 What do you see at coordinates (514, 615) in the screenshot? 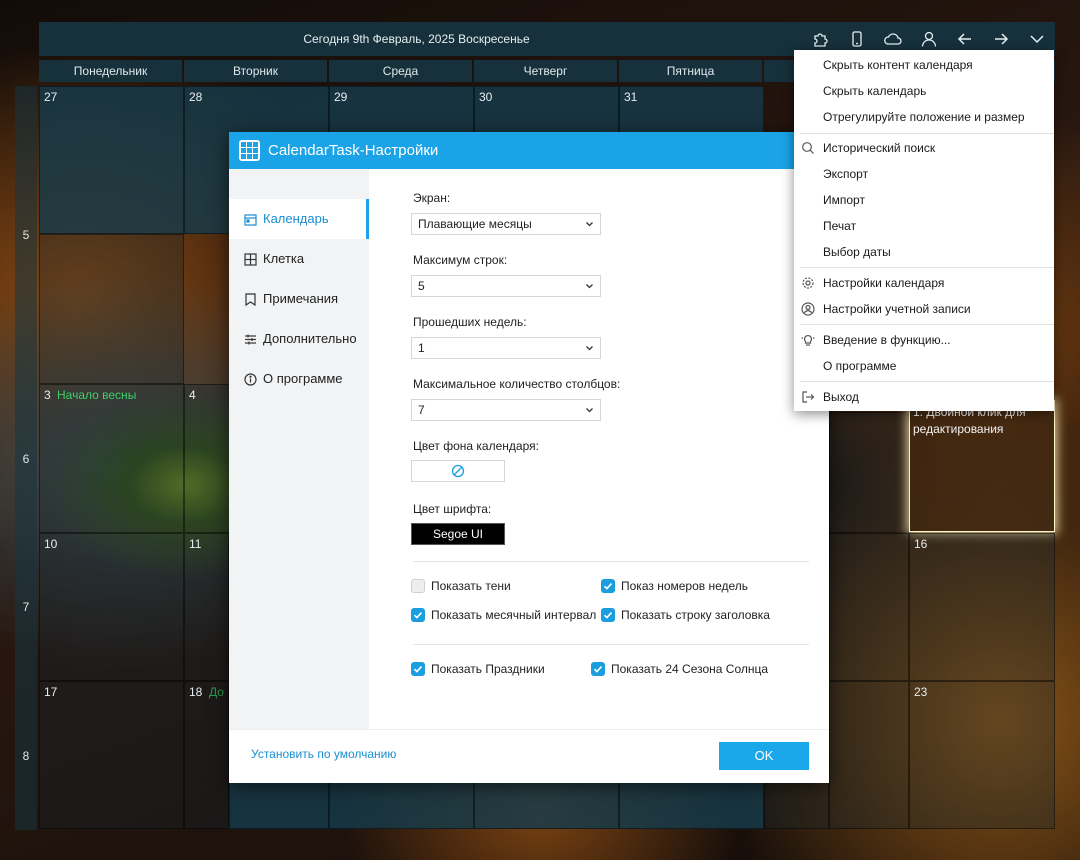
I see `checkbox-label: Показать месячный интервал` at bounding box center [514, 615].